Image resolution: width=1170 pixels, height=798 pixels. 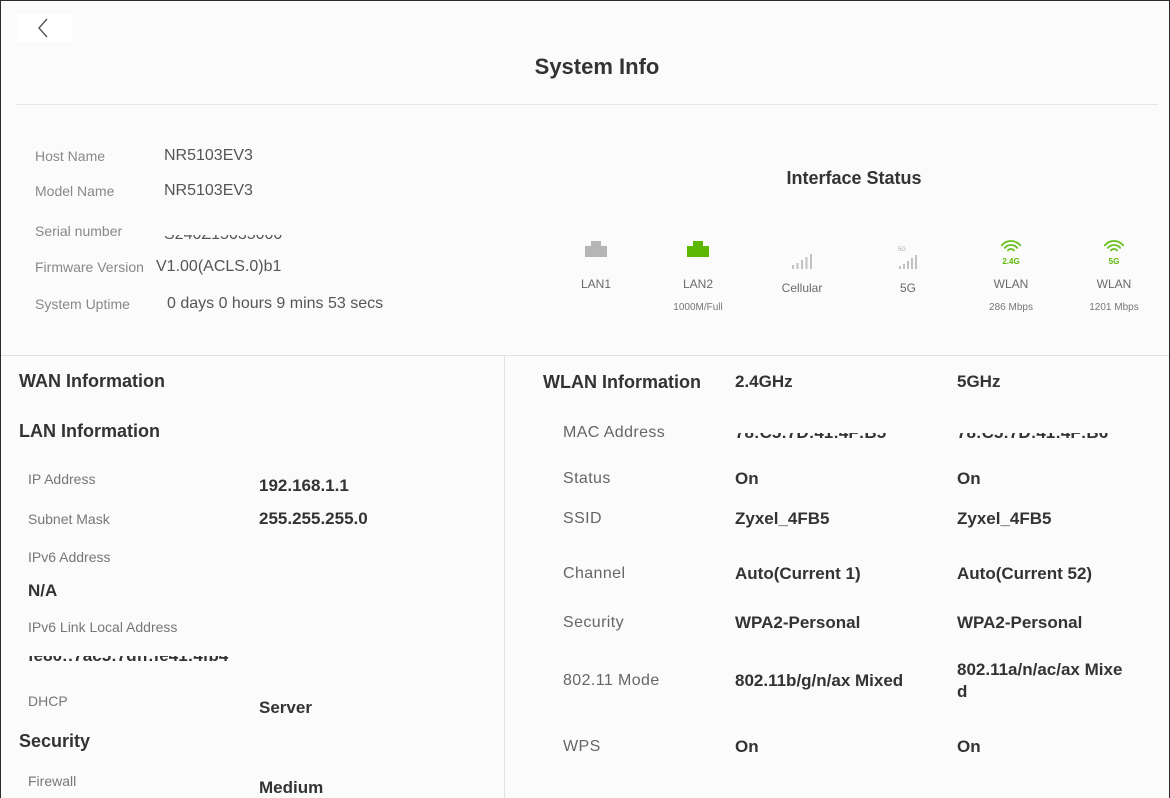 I want to click on host-name-value: NR5103EV3, so click(x=208, y=155).